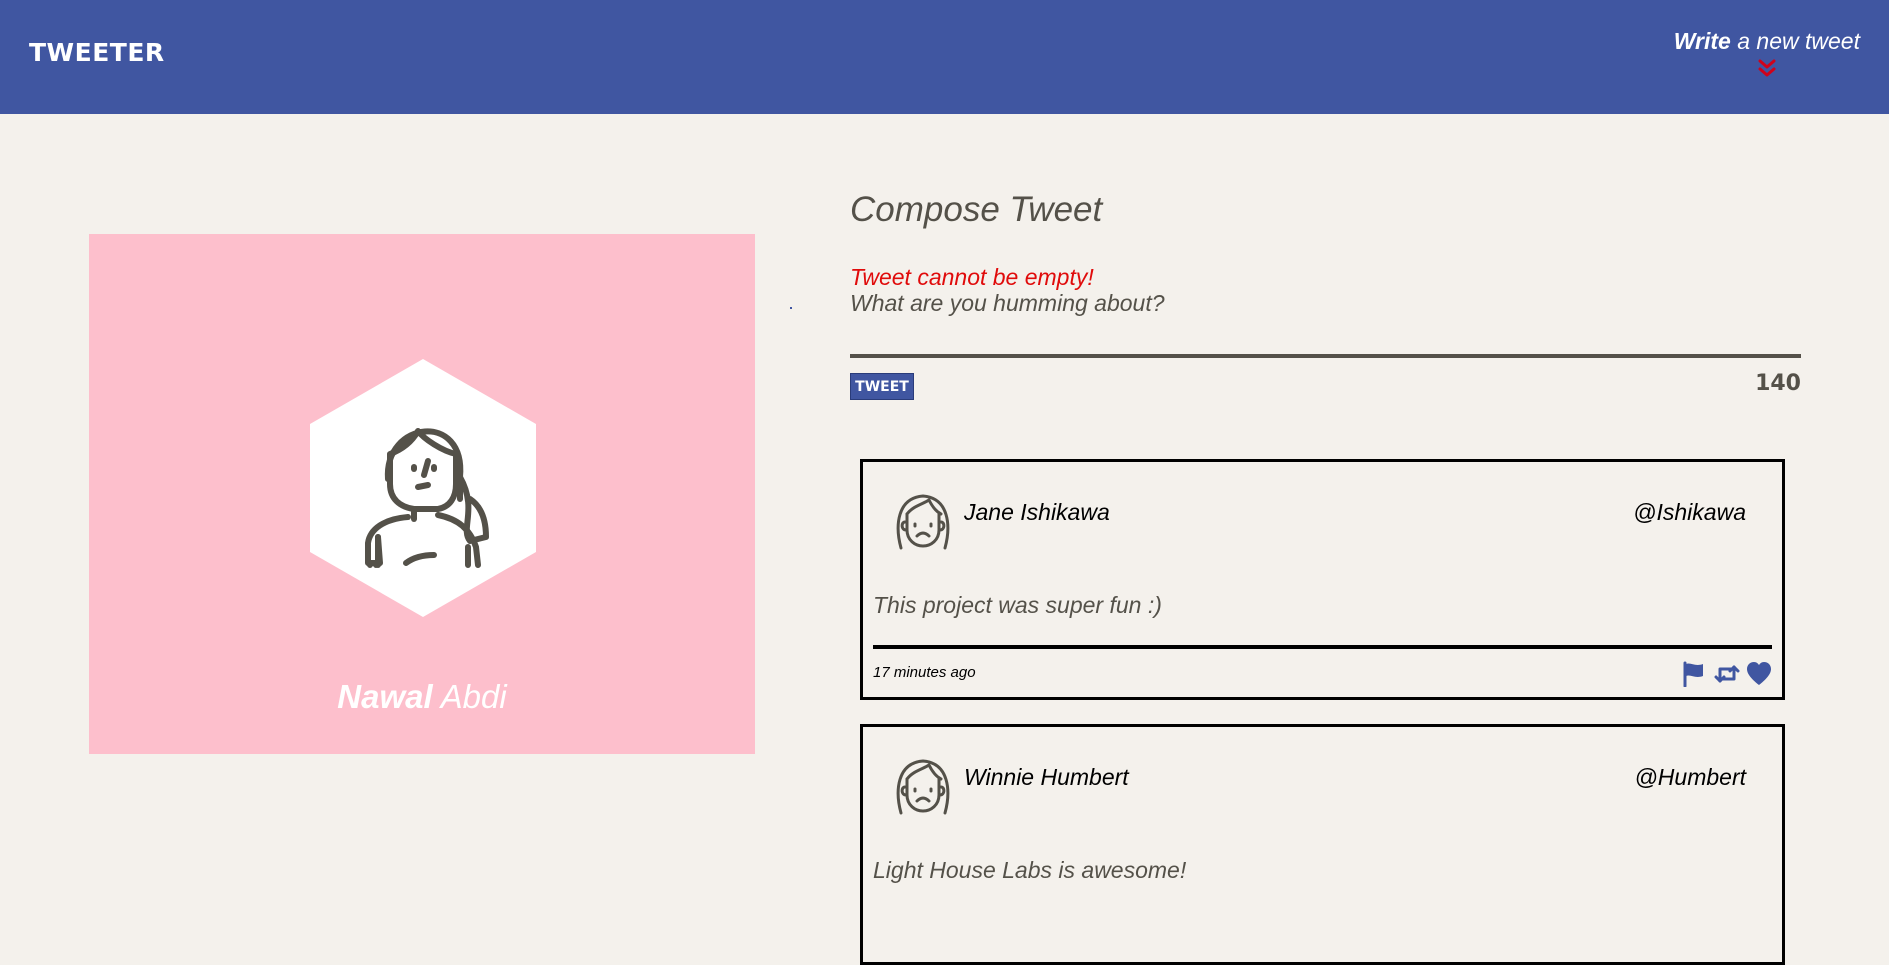 The width and height of the screenshot is (1889, 965). What do you see at coordinates (944, 57) in the screenshot?
I see `top-navbar: TWEETER Write a new tweet` at bounding box center [944, 57].